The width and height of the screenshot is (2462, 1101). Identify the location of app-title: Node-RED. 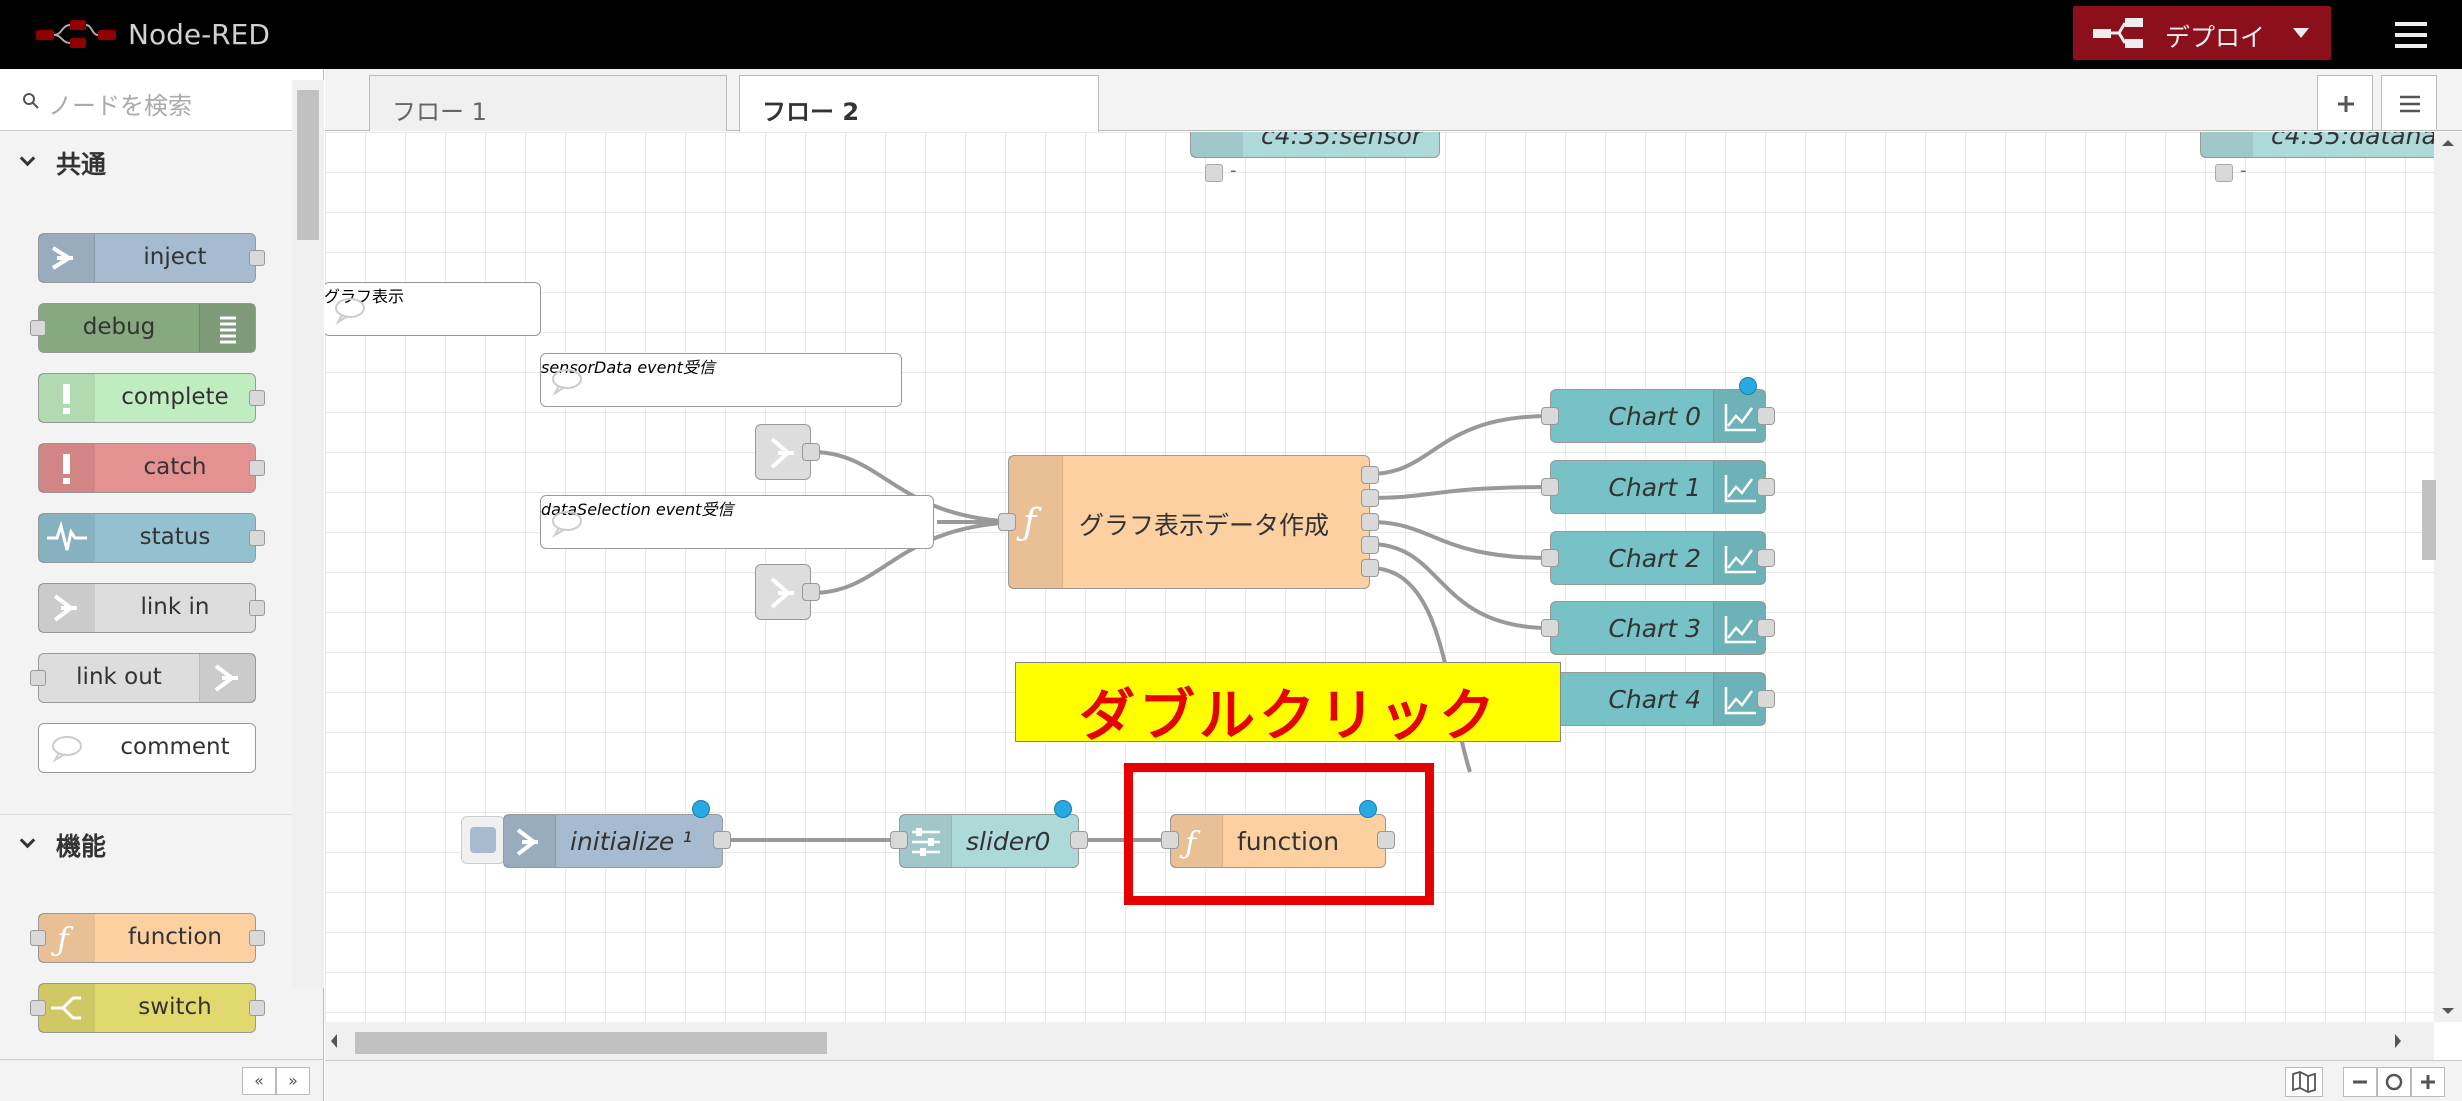
(199, 34).